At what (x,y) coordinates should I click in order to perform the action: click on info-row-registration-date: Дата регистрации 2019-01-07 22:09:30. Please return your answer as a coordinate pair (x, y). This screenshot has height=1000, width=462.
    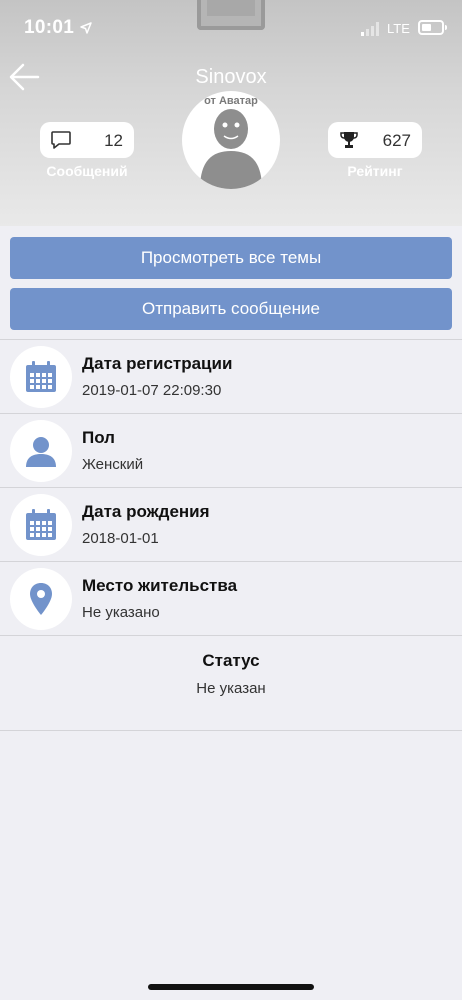
    Looking at the image, I should click on (231, 376).